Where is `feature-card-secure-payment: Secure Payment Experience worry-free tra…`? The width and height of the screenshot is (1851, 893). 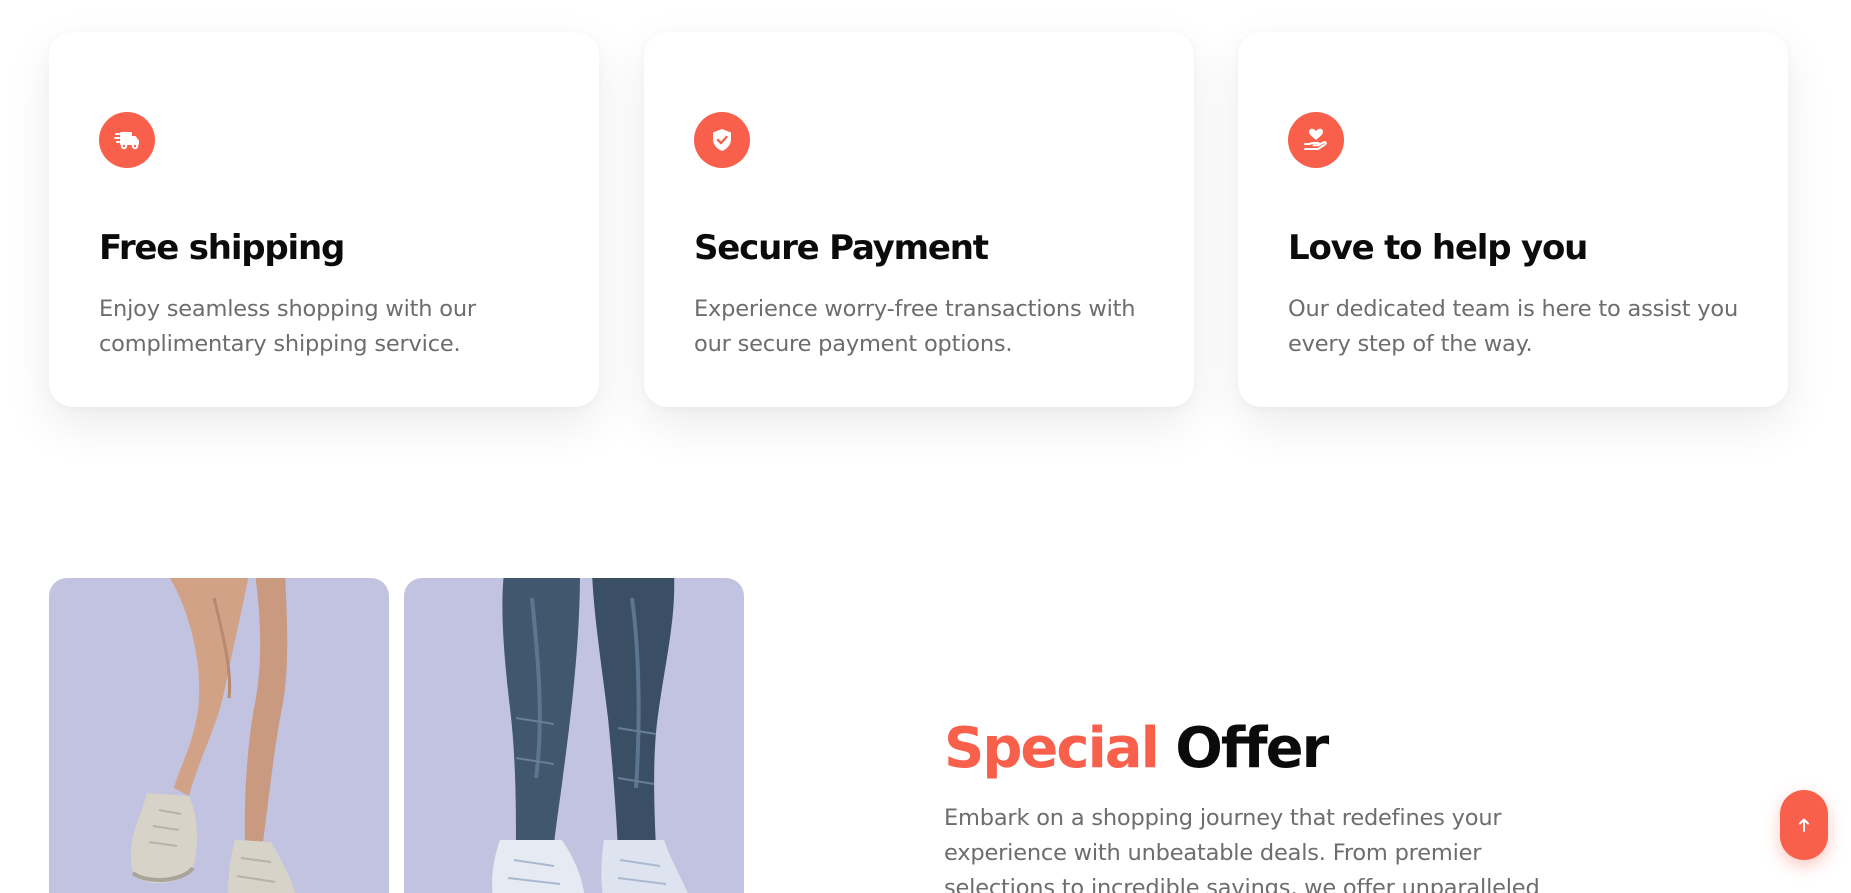 feature-card-secure-payment: Secure Payment Experience worry-free tra… is located at coordinates (919, 219).